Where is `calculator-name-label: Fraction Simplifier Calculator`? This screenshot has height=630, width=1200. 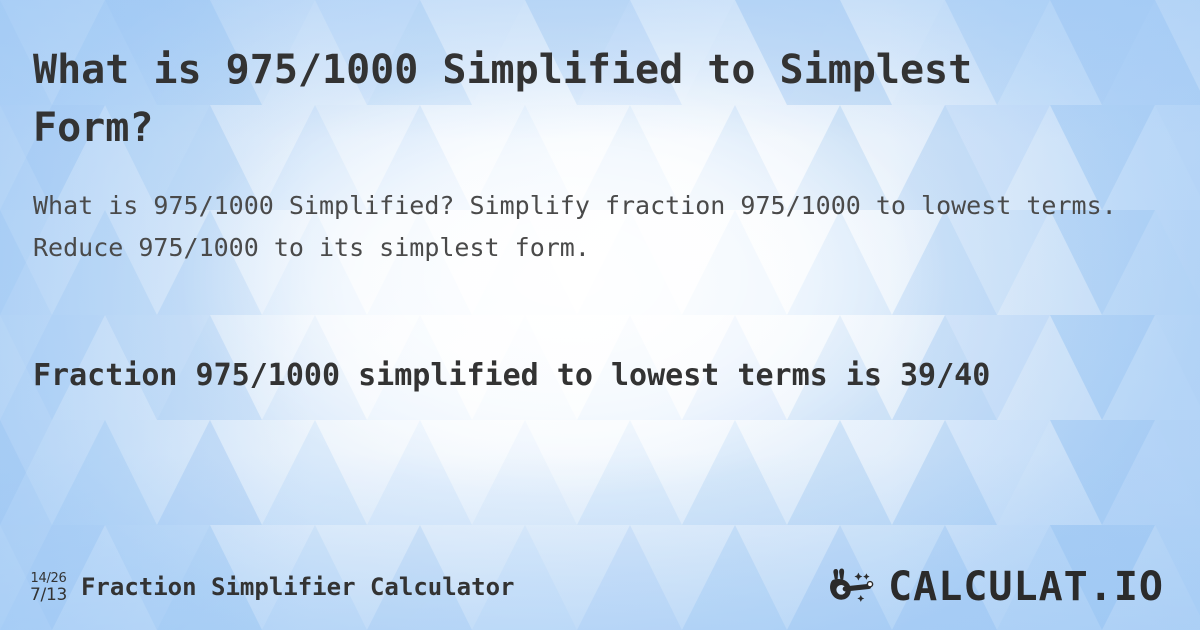
calculator-name-label: Fraction Simplifier Calculator is located at coordinates (297, 587).